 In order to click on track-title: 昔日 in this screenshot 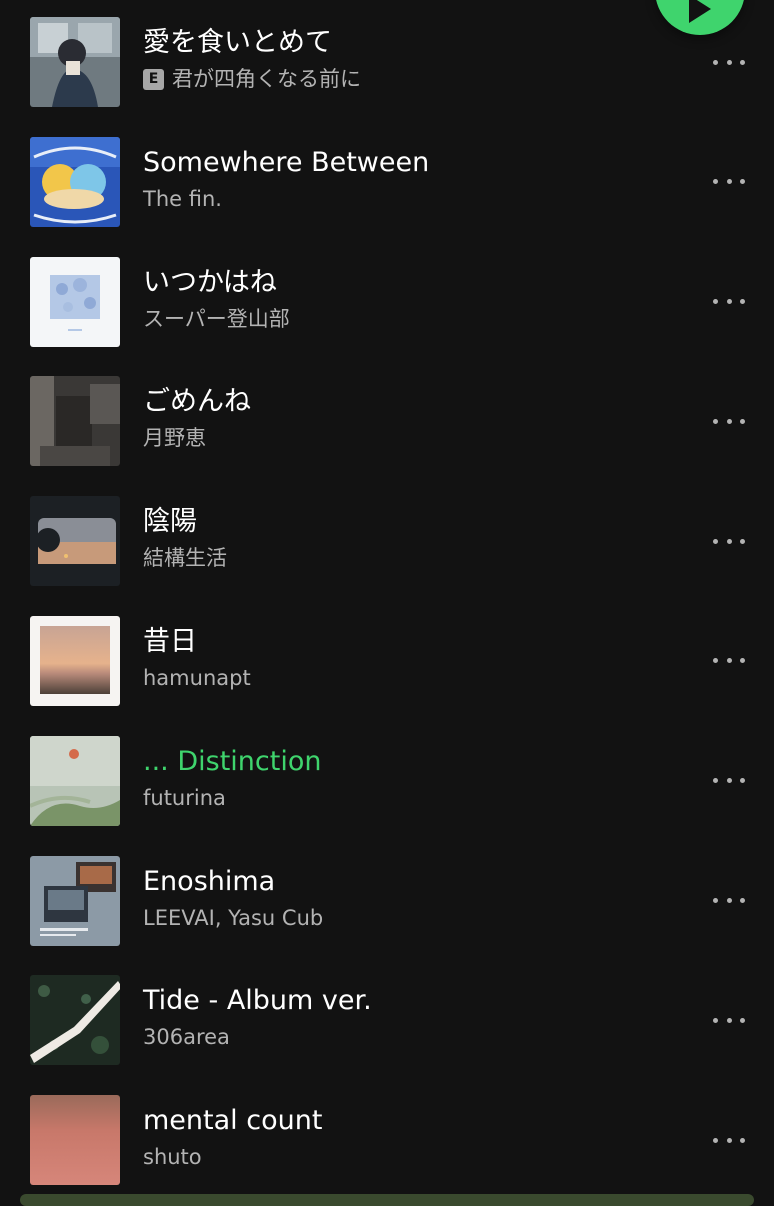, I will do `click(170, 641)`.